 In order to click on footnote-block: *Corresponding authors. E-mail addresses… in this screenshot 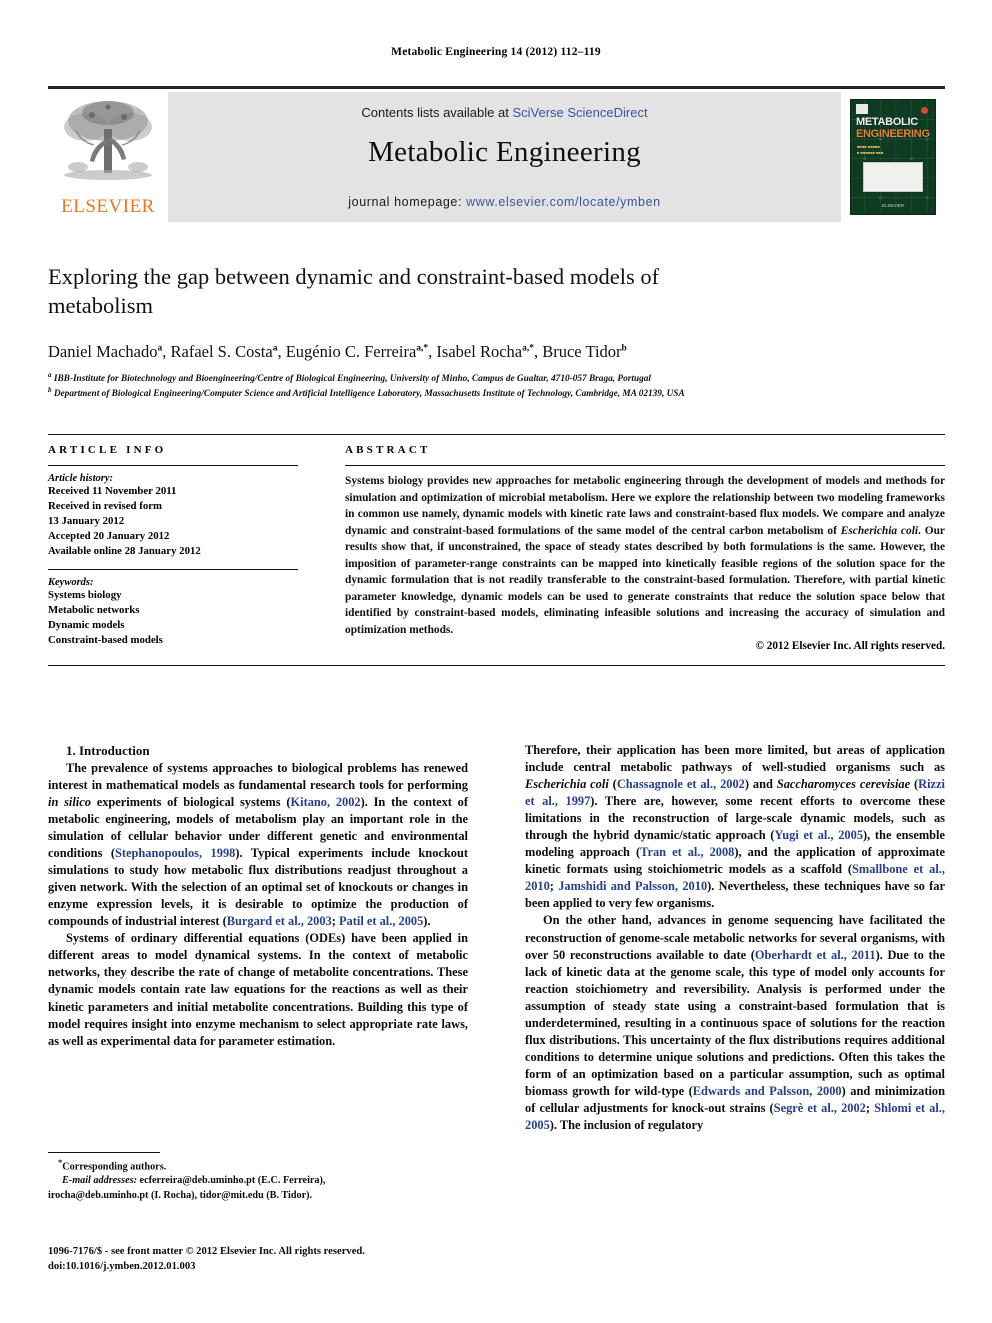, I will do `click(258, 1177)`.